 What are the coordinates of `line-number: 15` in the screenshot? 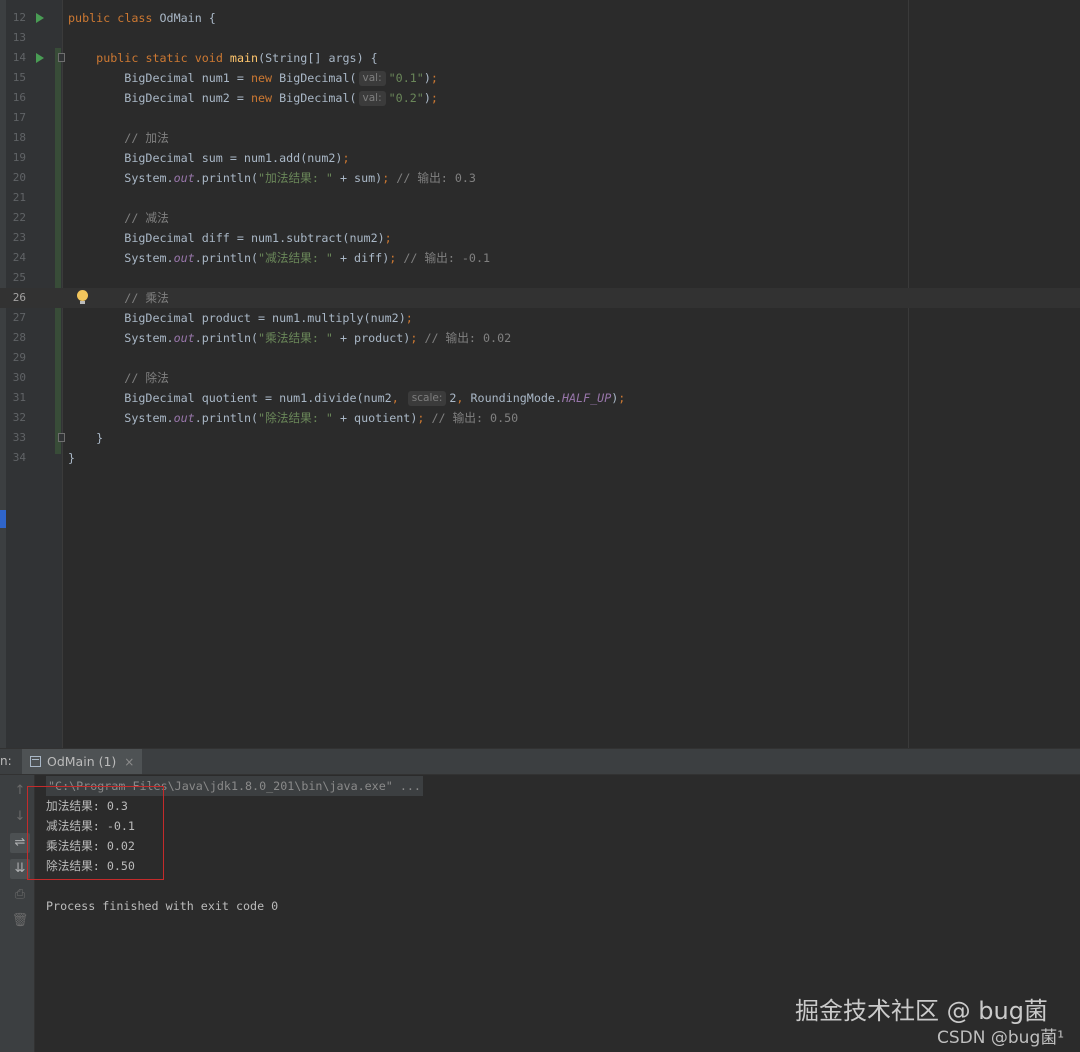 It's located at (19, 77).